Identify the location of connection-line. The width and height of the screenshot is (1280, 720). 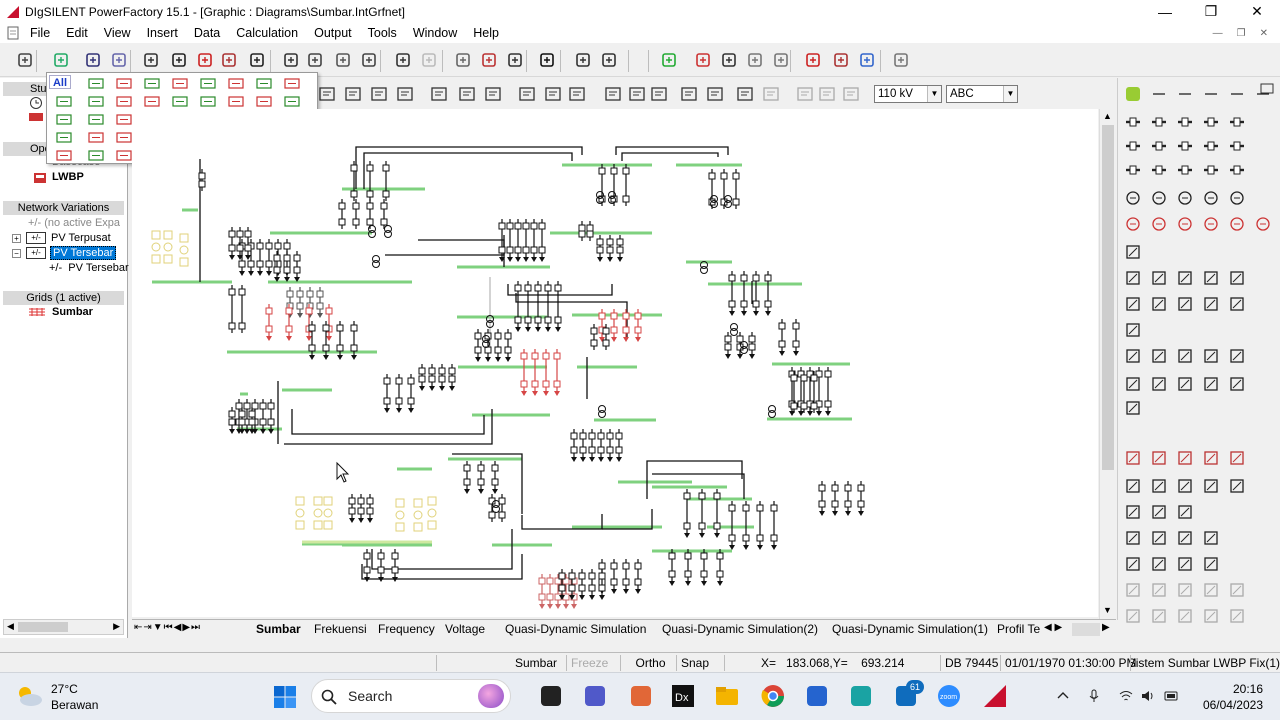
(670, 156).